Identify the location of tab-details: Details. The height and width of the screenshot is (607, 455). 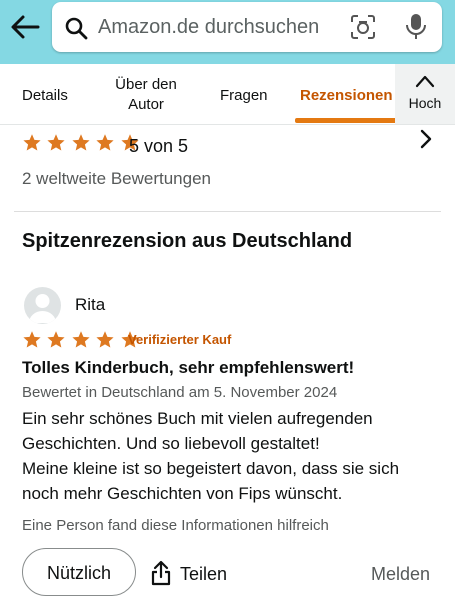
(45, 96).